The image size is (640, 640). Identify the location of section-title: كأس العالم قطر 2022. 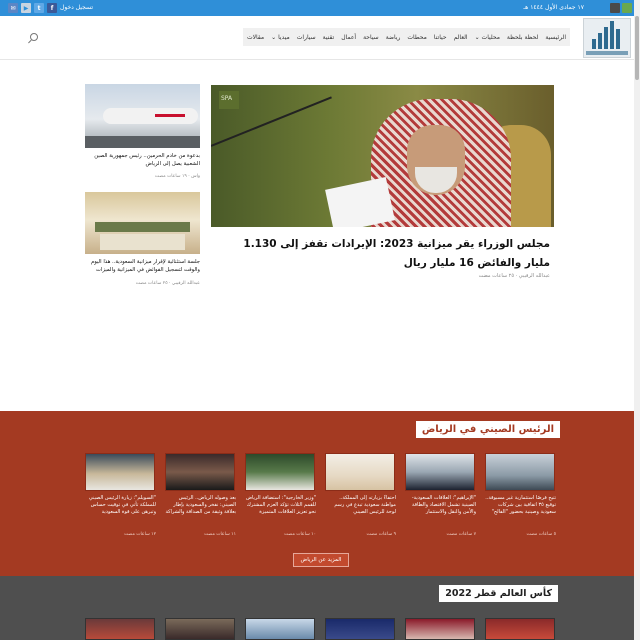
(498, 593).